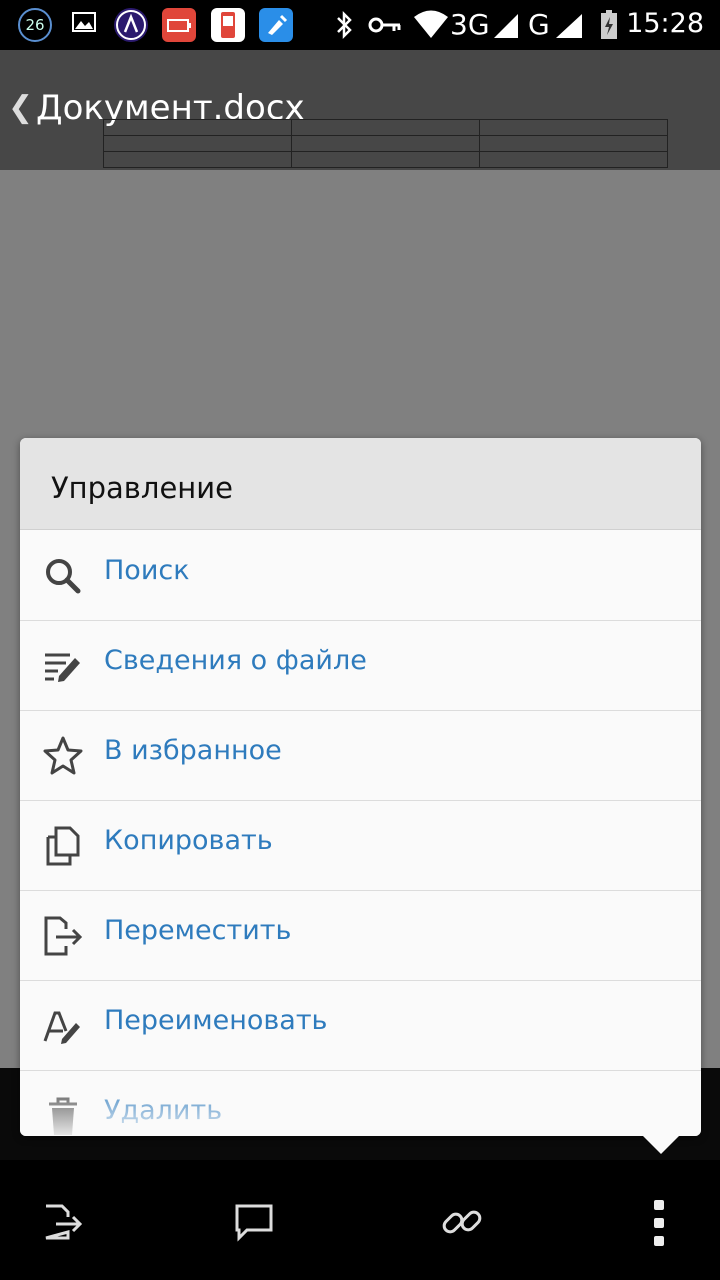  I want to click on cleaner-icon, so click(276, 25).